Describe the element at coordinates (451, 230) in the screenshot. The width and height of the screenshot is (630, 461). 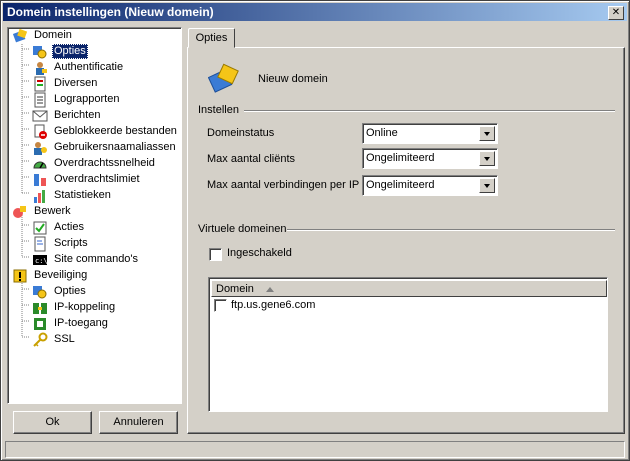
I see `virtual-domains-divider` at that location.